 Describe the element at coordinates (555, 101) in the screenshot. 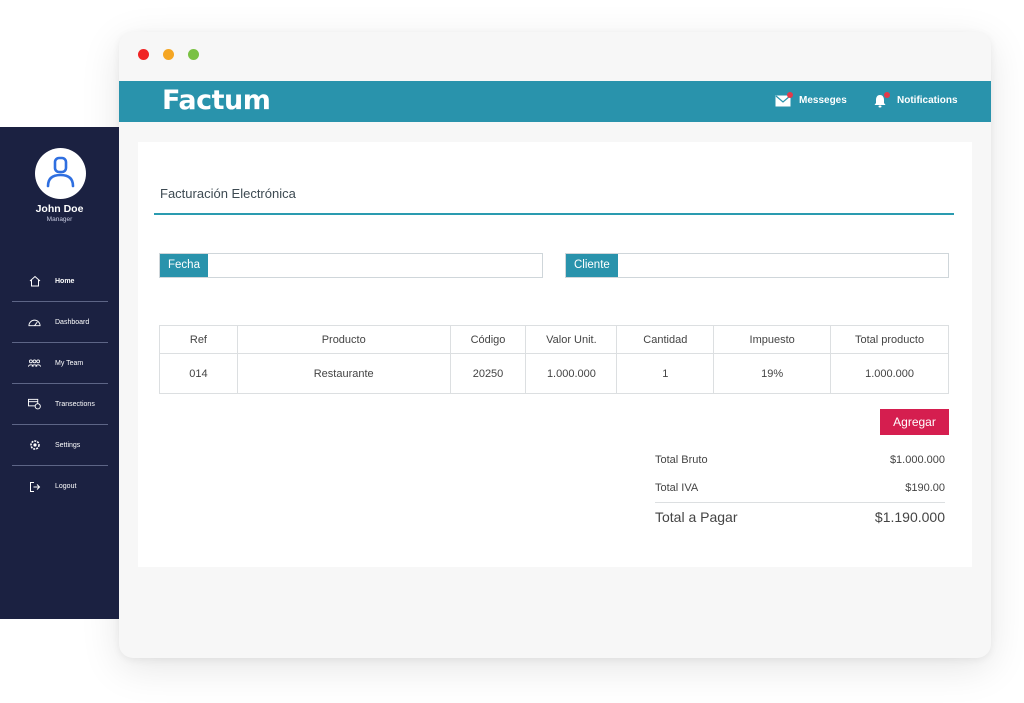

I see `top-bar: Factum Messeges Notifications` at that location.